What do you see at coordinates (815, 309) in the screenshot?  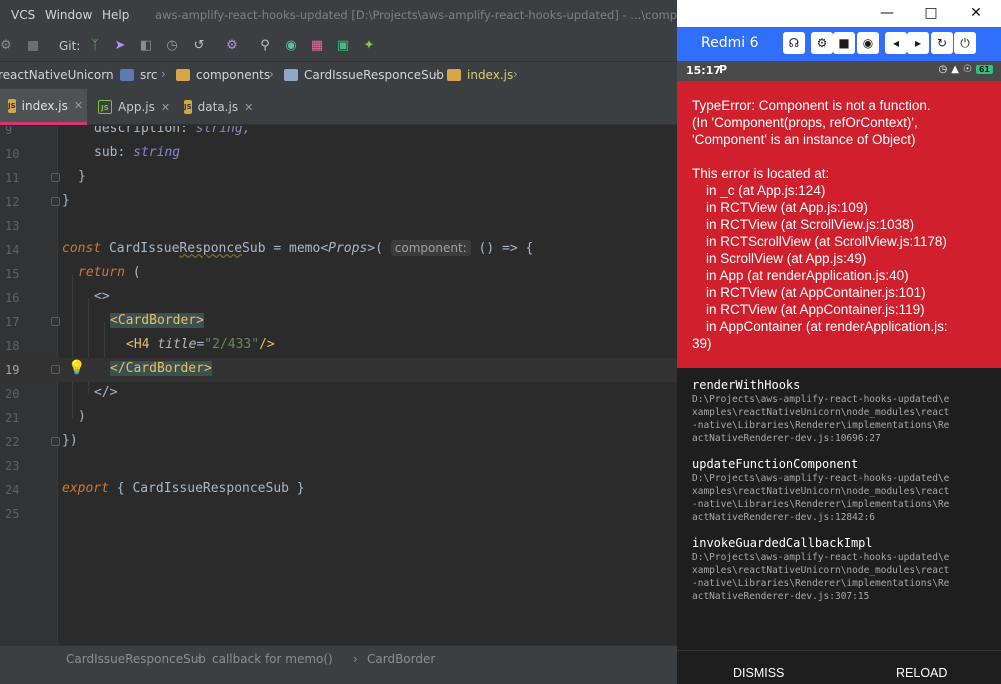 I see `component-frame: in RCTView (at AppContainer.js:119)` at bounding box center [815, 309].